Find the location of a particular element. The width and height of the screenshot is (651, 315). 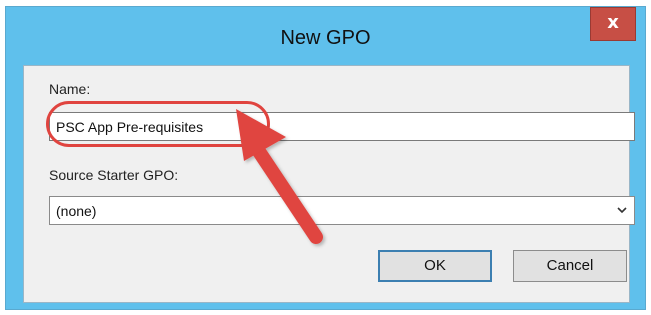

name-input is located at coordinates (342, 126).